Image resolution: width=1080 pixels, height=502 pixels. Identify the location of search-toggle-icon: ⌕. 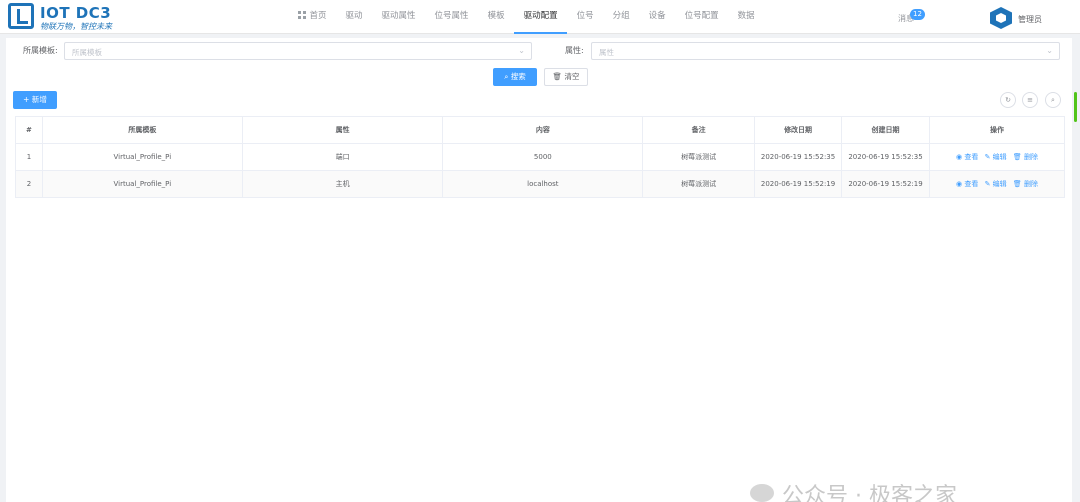
(1053, 100).